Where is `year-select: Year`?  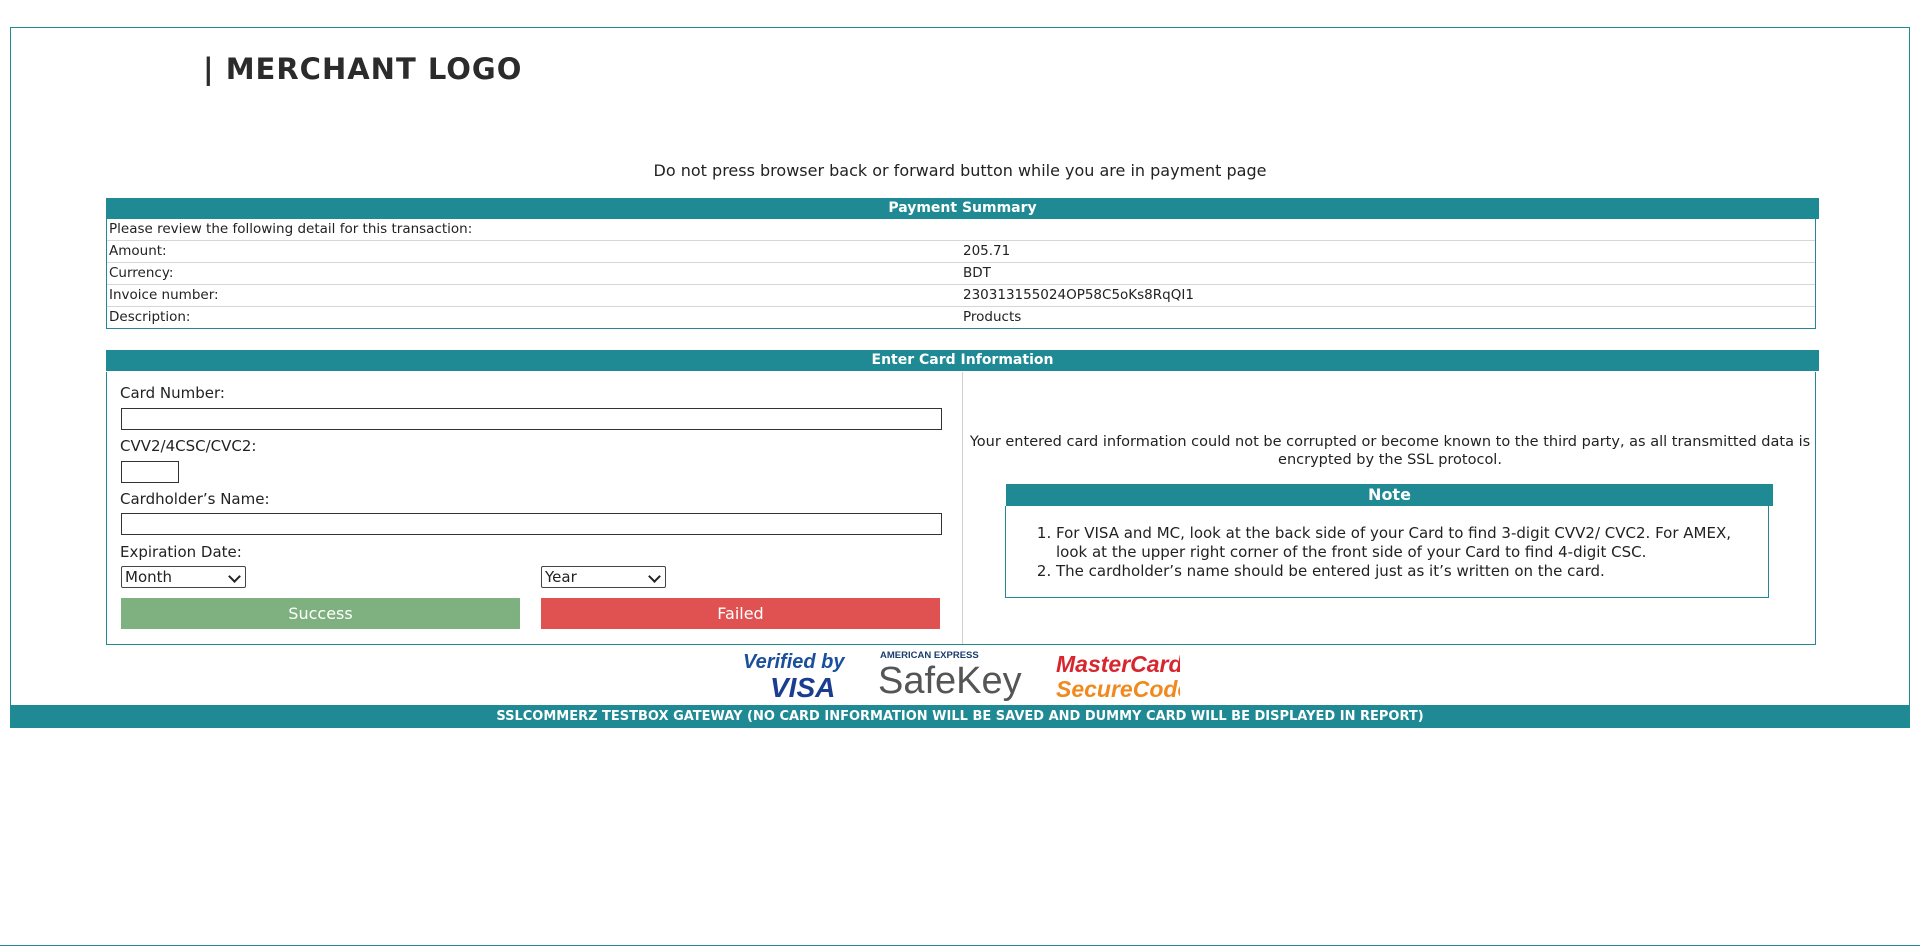
year-select: Year is located at coordinates (603, 577).